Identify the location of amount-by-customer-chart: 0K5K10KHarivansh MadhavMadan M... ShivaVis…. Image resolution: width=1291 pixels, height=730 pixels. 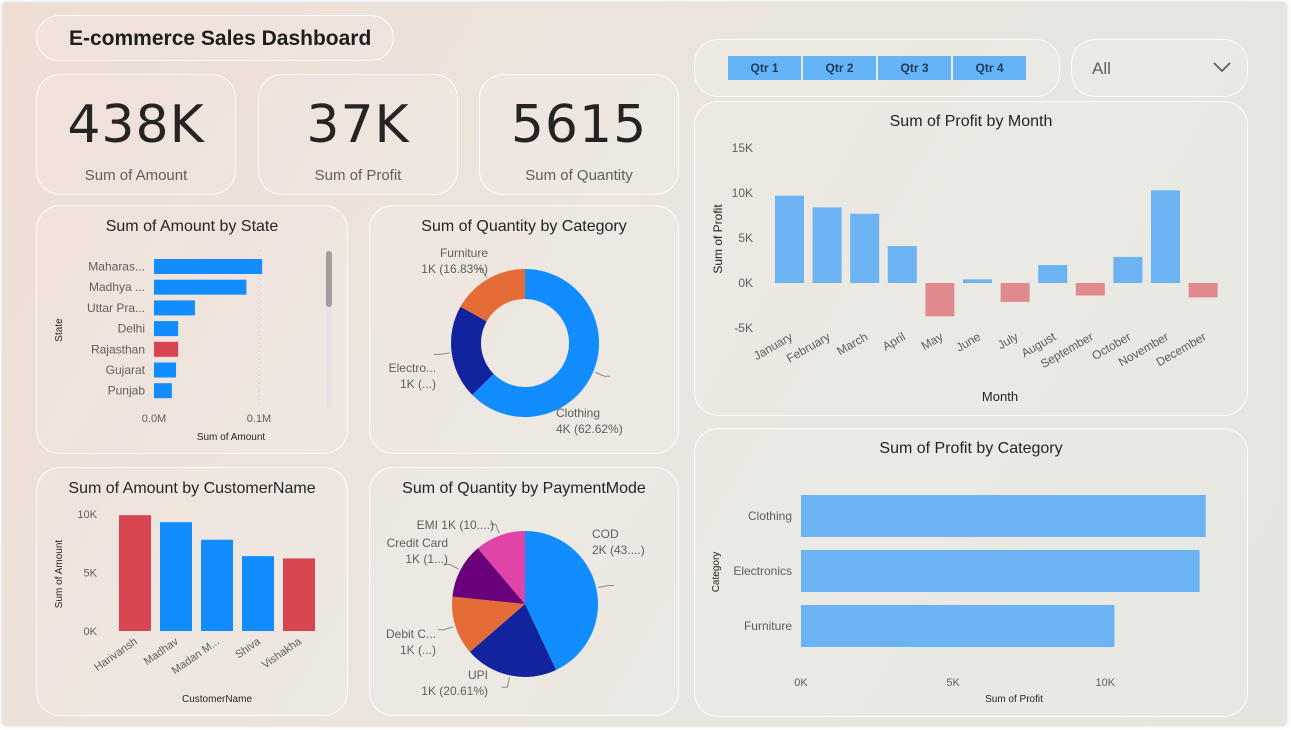
(193, 592).